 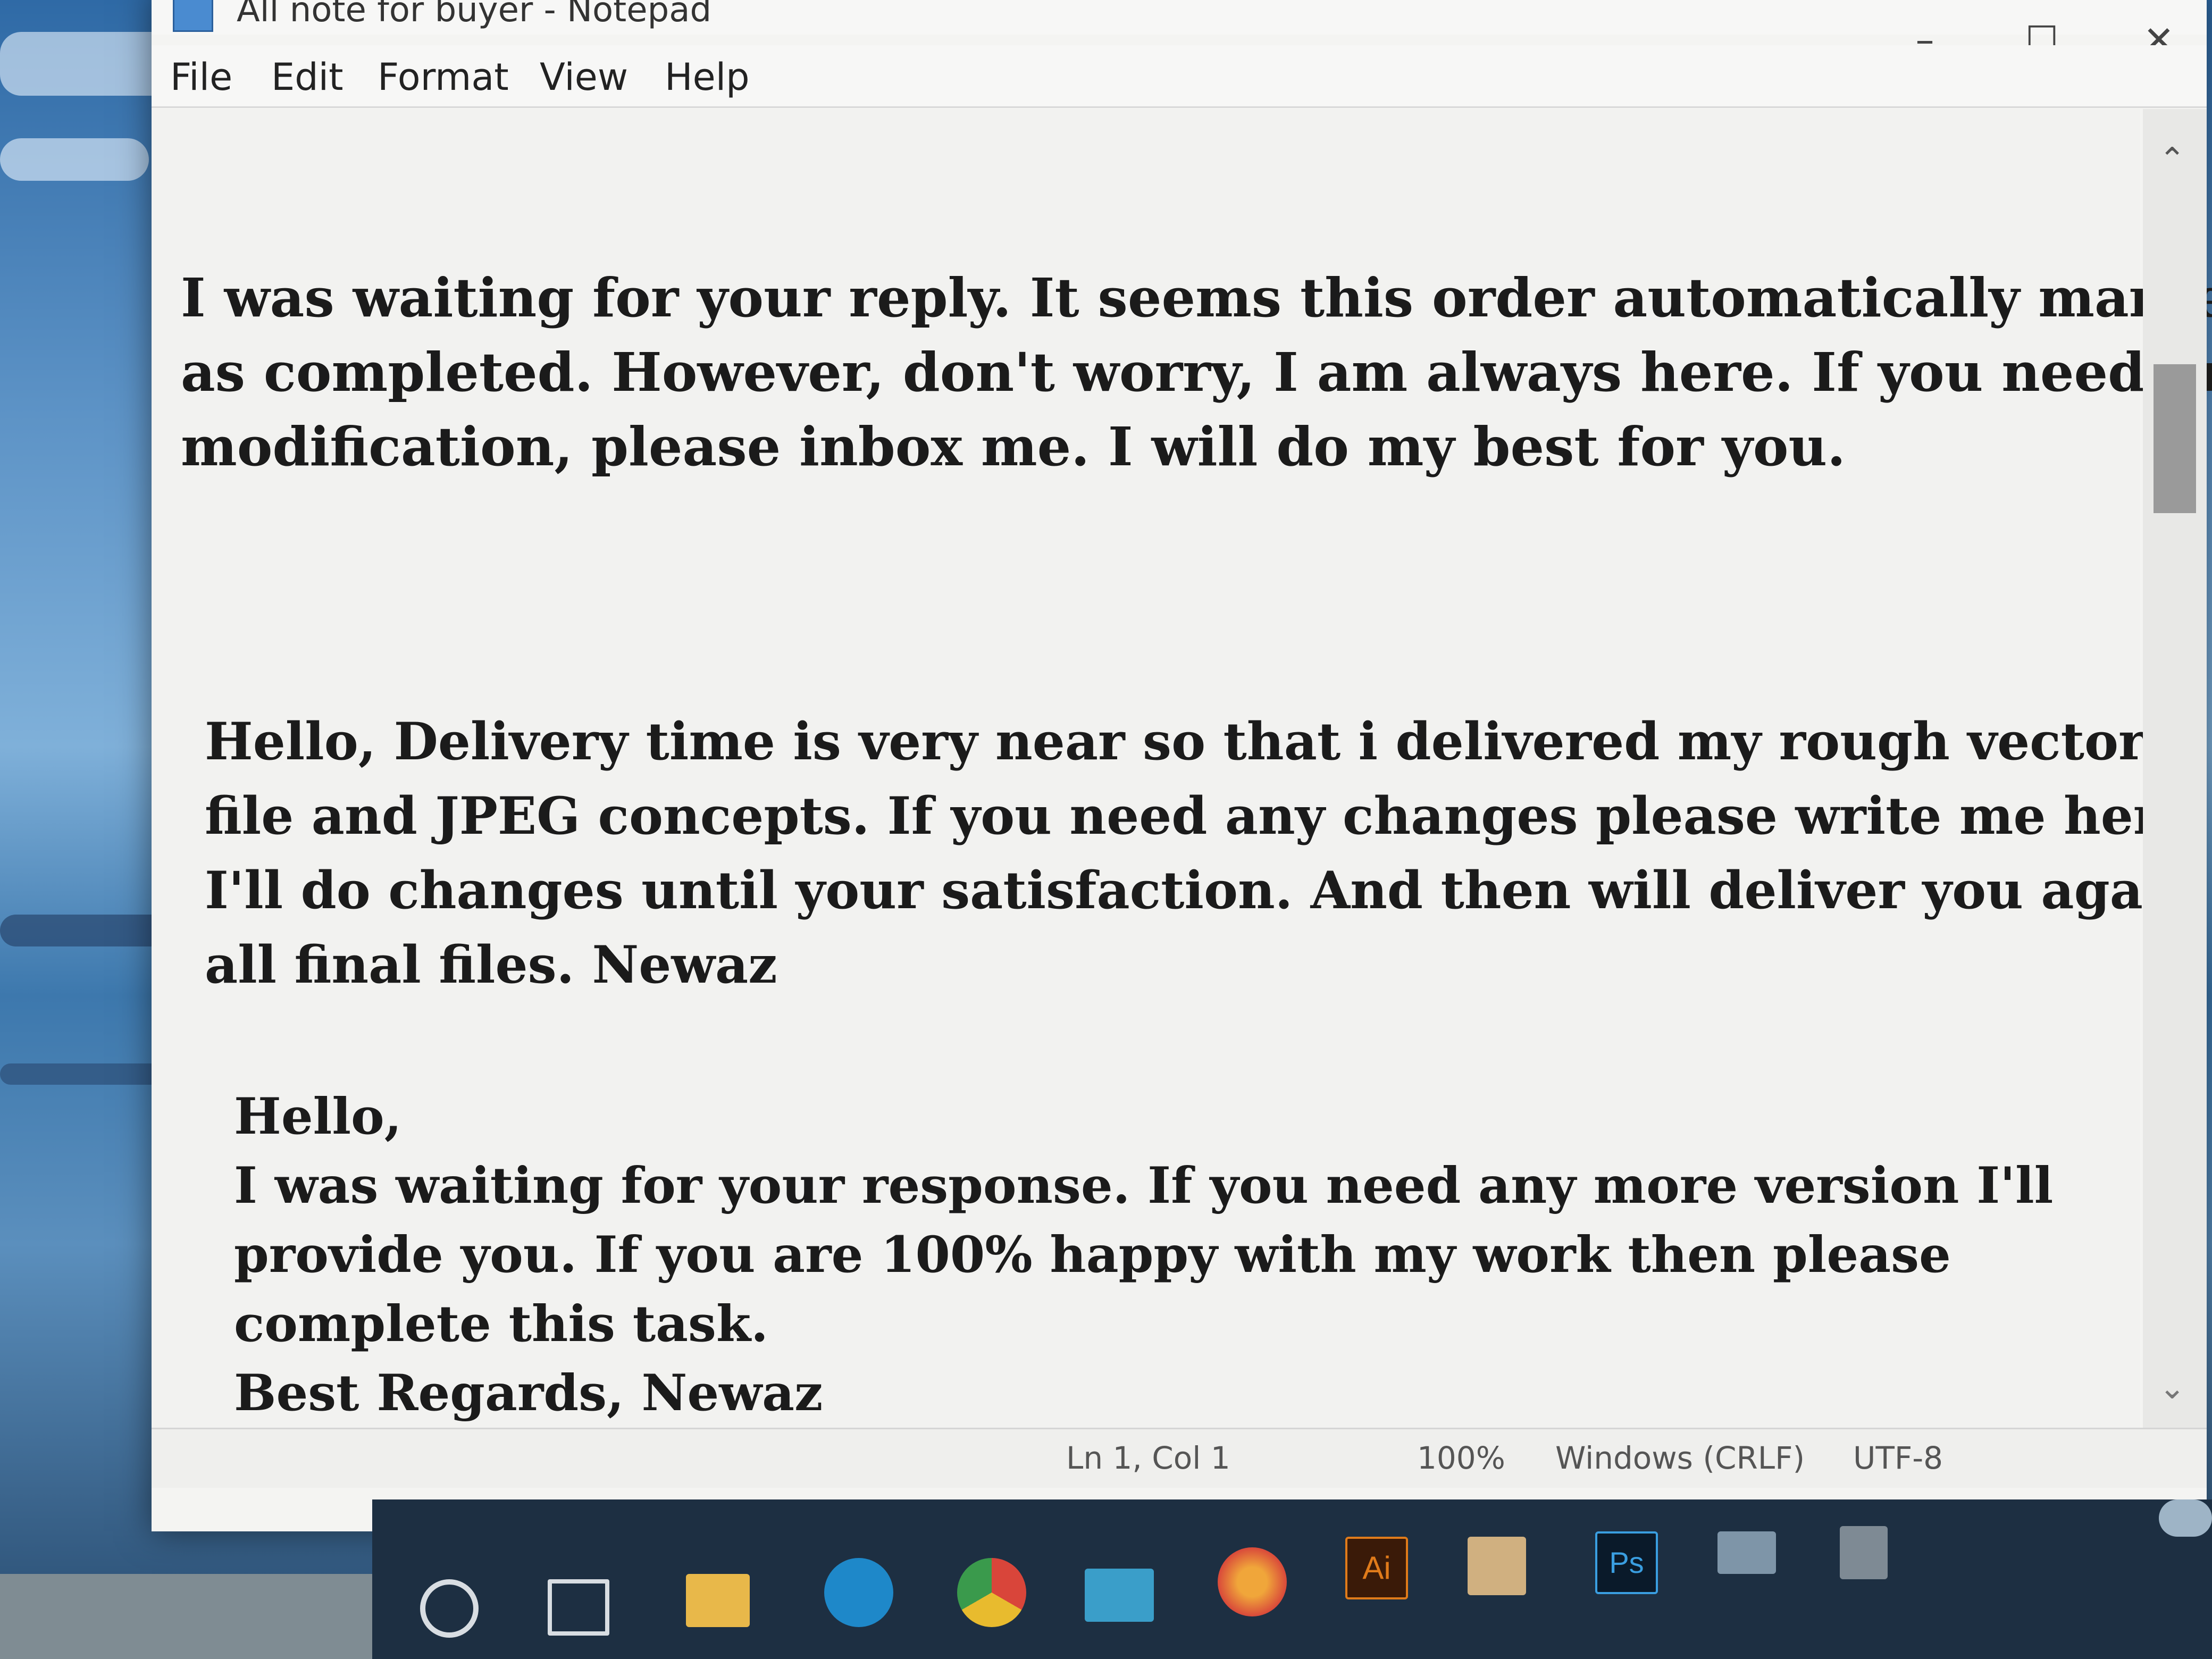 What do you see at coordinates (2172, 1387) in the screenshot?
I see `scroll-down-arrow-icon: ⌄` at bounding box center [2172, 1387].